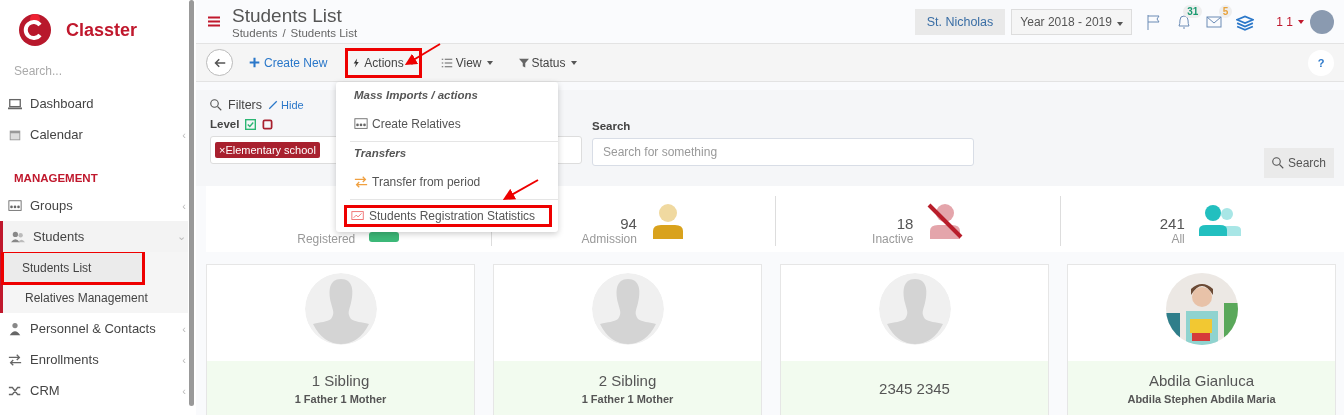 This screenshot has width=1344, height=415. I want to click on message-badge: 5, so click(1225, 11).